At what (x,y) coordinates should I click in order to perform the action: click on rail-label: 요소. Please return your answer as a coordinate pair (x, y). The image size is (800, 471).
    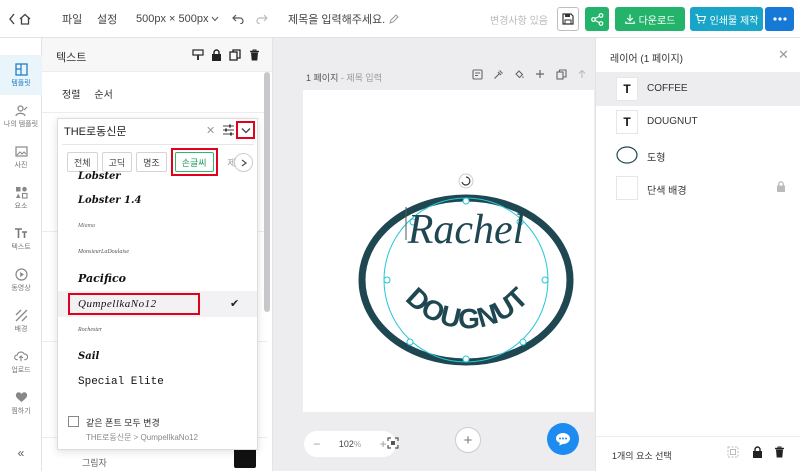
    Looking at the image, I should click on (21, 206).